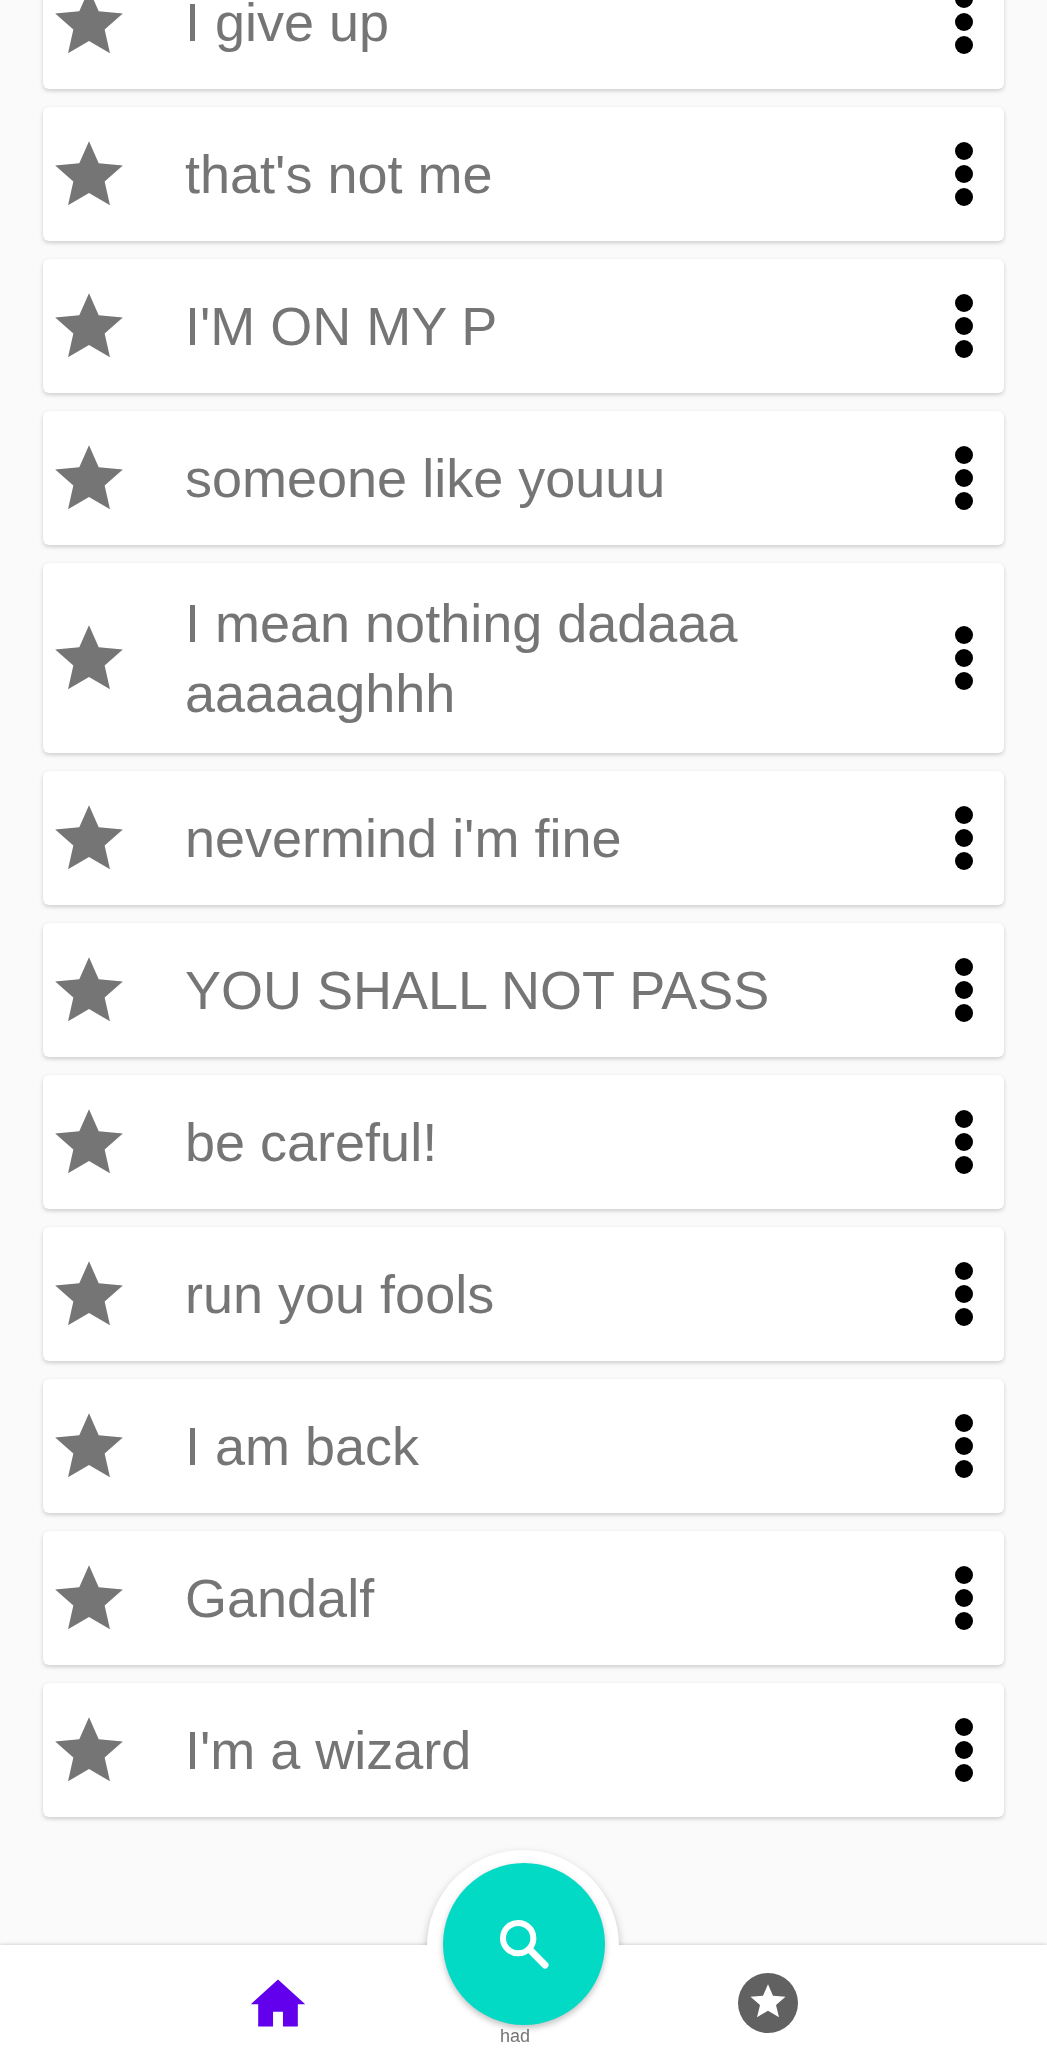  What do you see at coordinates (523, 326) in the screenshot?
I see `list-card: I'M ON MY P` at bounding box center [523, 326].